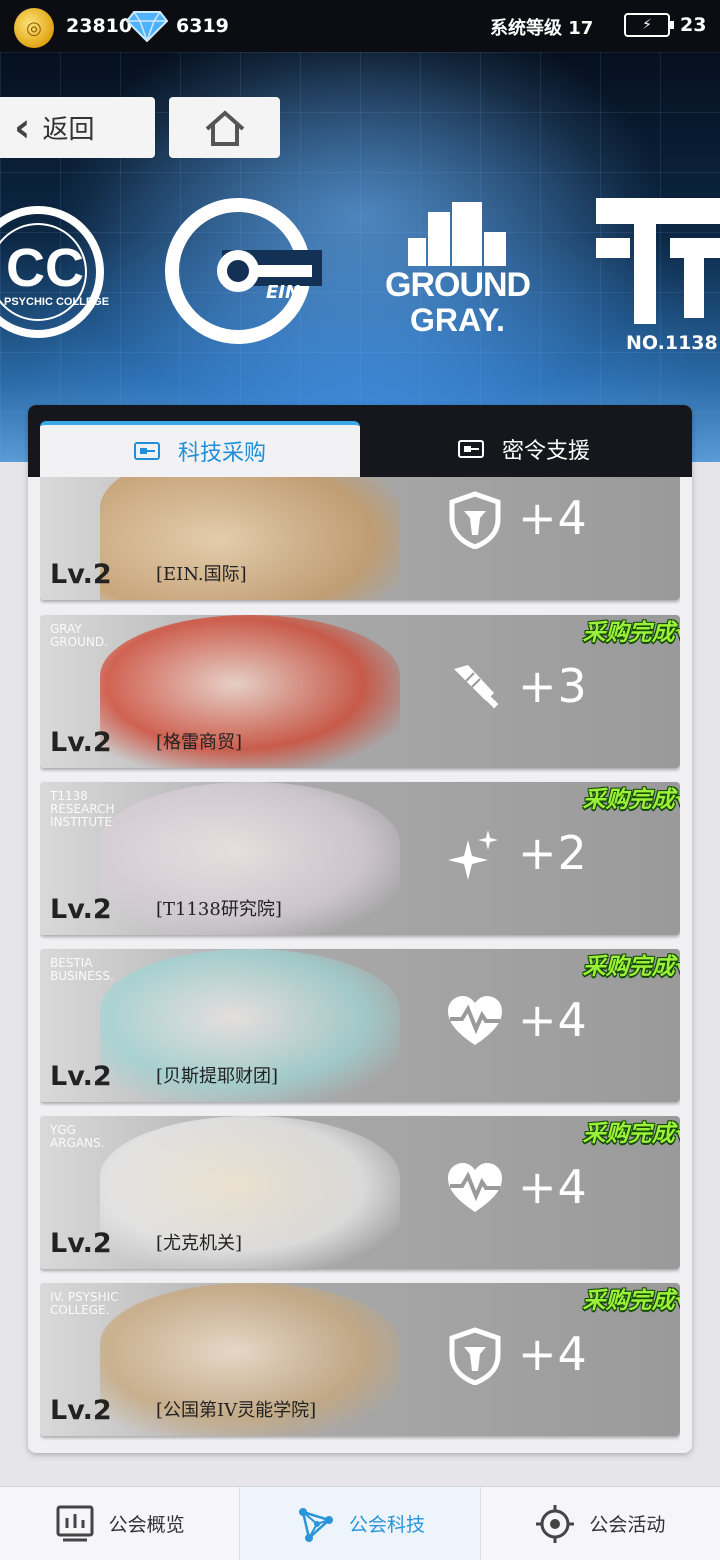 This screenshot has width=720, height=1560. Describe the element at coordinates (283, 292) in the screenshot. I see `ein-logo-text: EIN` at that location.